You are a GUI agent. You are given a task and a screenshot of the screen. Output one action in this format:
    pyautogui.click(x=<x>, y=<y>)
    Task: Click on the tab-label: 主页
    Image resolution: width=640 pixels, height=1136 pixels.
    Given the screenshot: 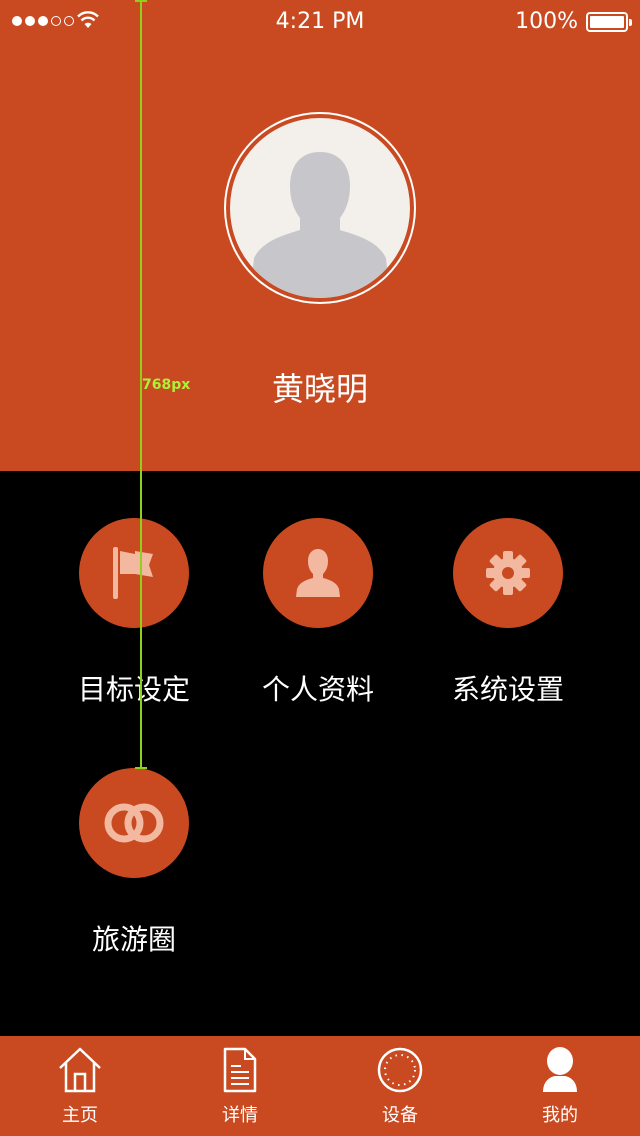 What is the action you would take?
    pyautogui.click(x=80, y=1115)
    